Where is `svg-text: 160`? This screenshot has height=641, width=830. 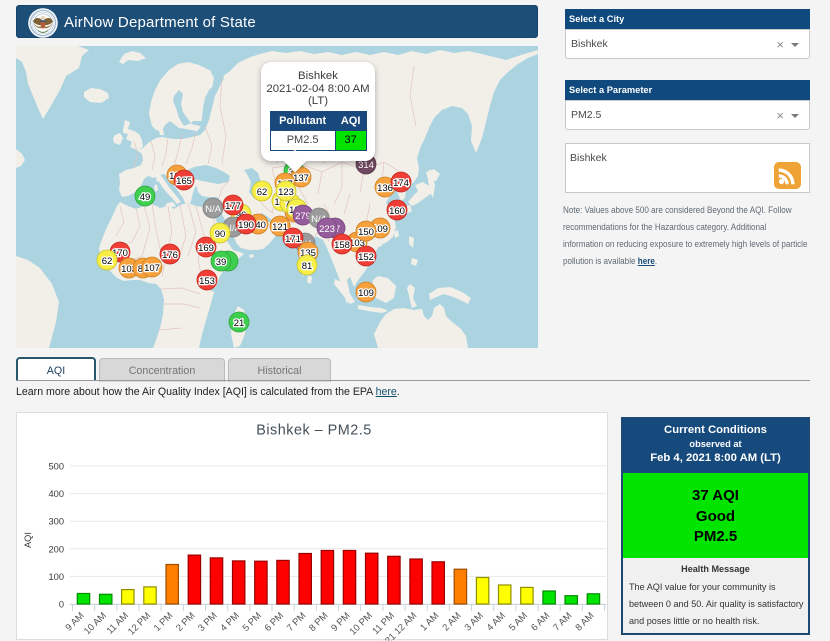
svg-text: 160 is located at coordinates (397, 211).